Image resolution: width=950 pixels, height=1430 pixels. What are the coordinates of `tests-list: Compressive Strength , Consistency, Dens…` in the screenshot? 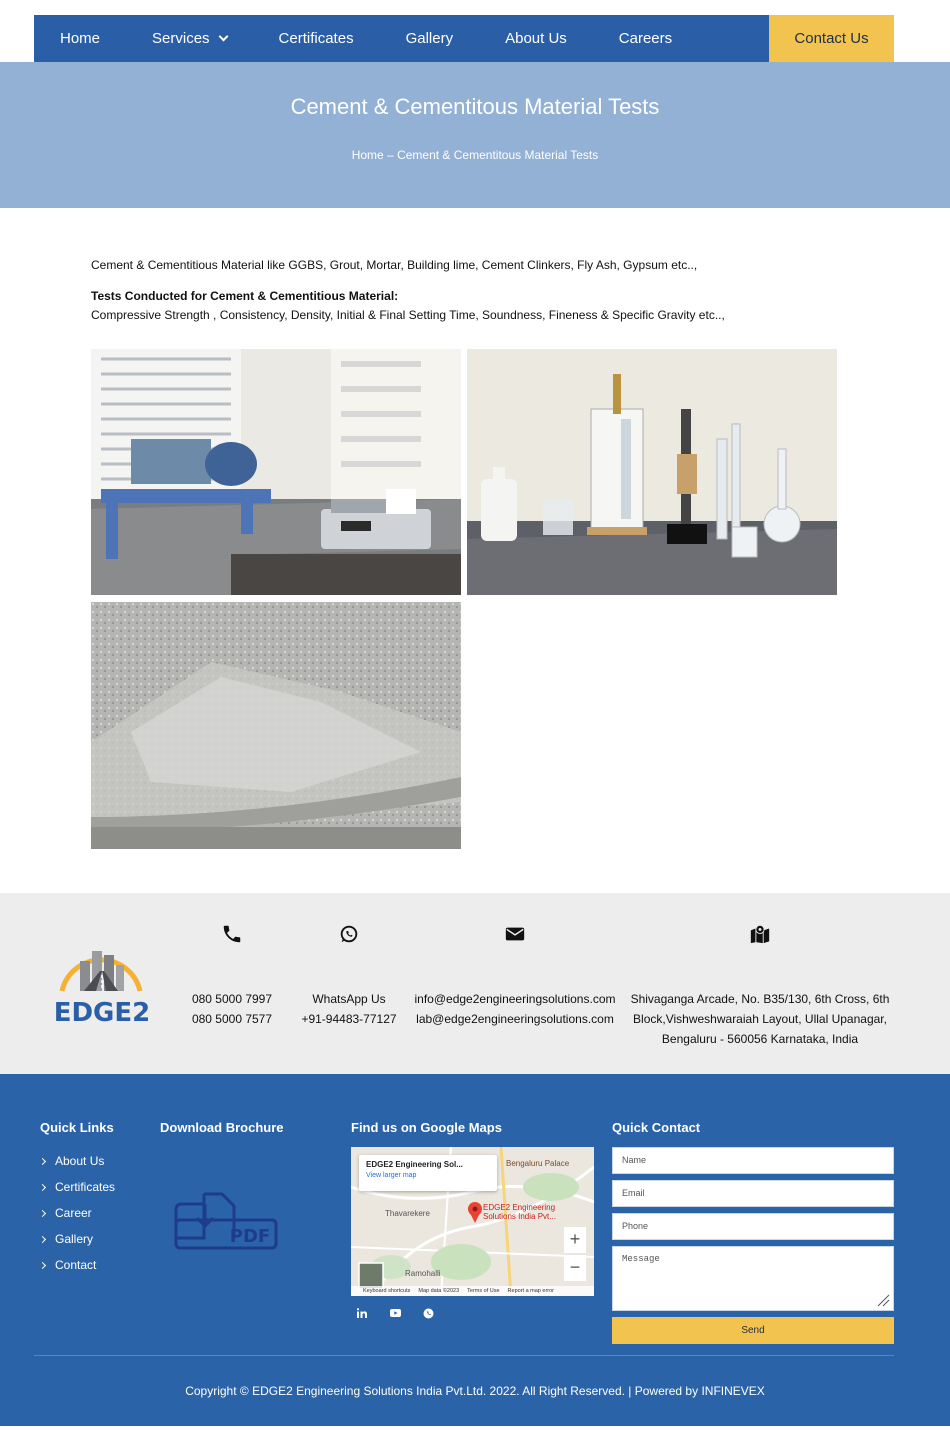 It's located at (408, 315).